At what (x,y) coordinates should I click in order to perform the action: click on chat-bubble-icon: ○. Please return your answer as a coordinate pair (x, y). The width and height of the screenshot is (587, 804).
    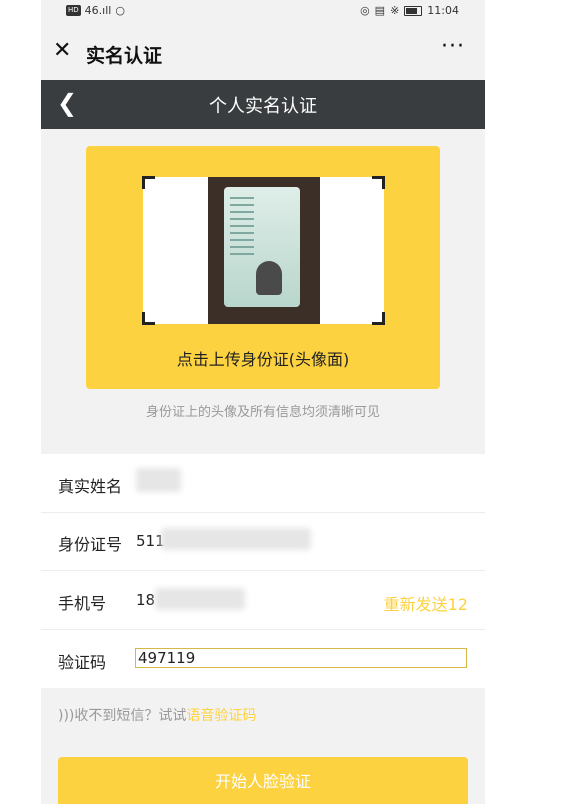
    Looking at the image, I should click on (120, 10).